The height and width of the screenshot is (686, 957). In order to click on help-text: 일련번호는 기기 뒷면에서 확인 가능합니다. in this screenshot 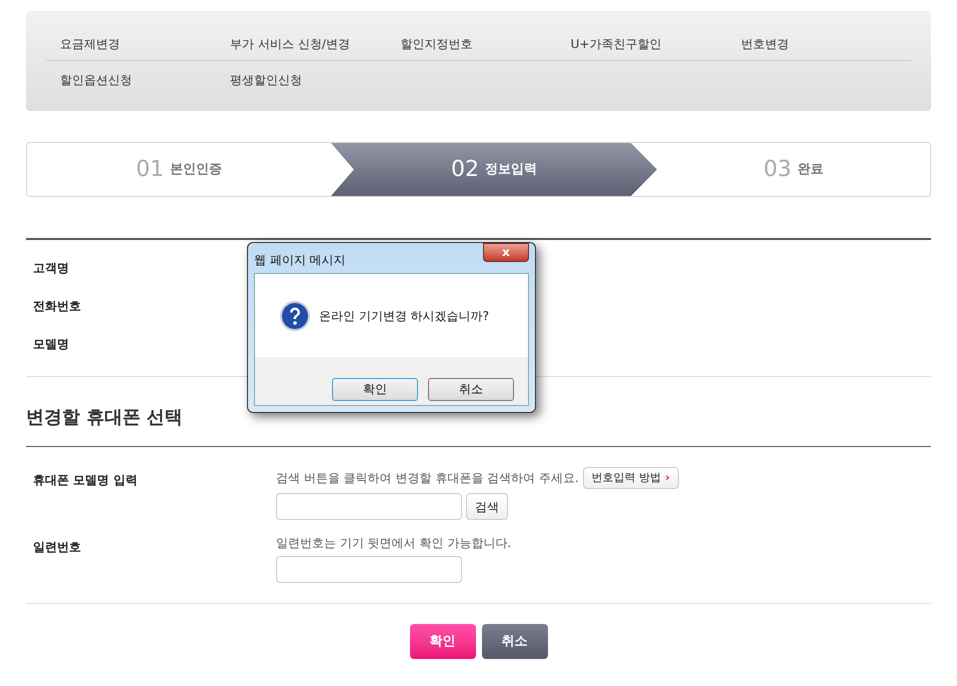, I will do `click(394, 543)`.